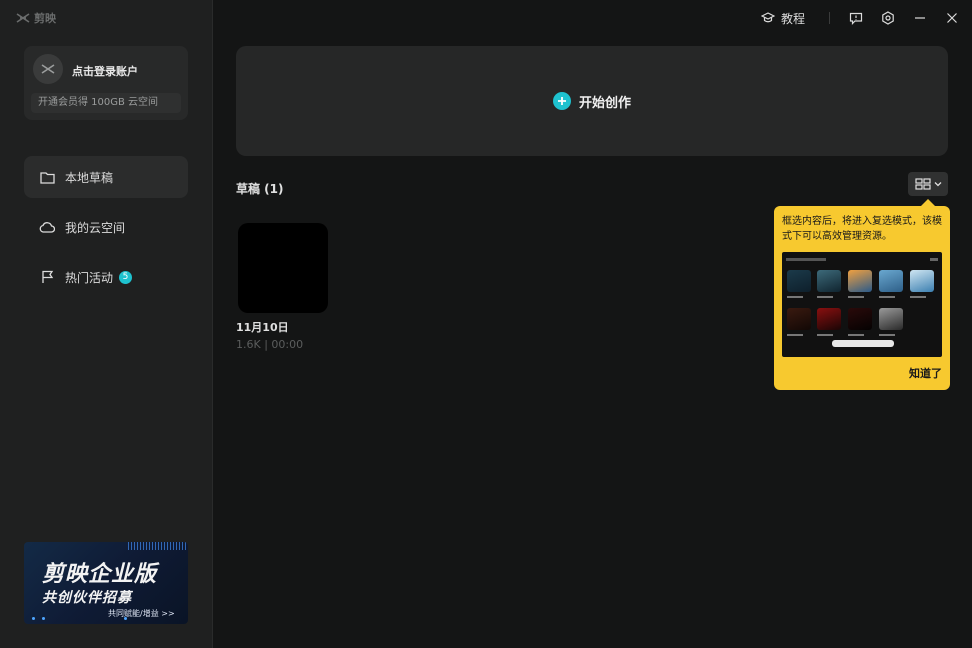 The image size is (972, 648). Describe the element at coordinates (260, 189) in the screenshot. I see `drafts-header: 草稿 (1)` at that location.